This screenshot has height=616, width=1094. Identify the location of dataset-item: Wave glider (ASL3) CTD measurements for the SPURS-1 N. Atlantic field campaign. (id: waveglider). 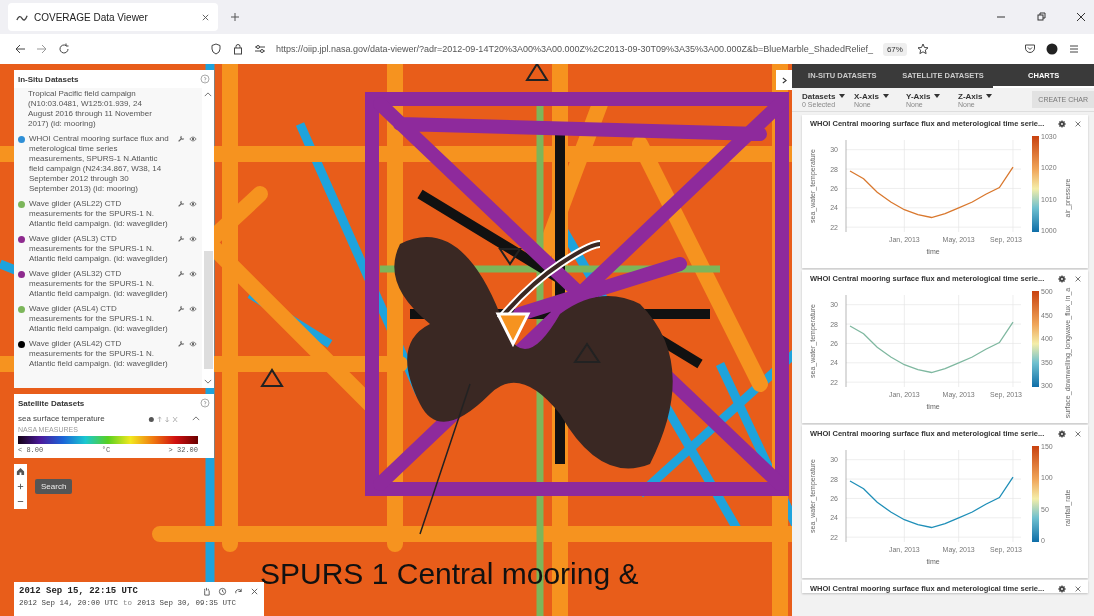
(99, 249).